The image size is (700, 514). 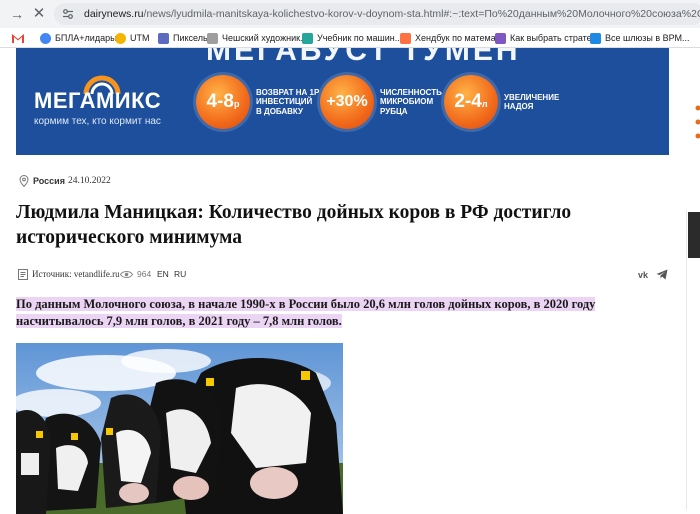 I want to click on bookmark-item: БПЛА+лидары, so click(x=78, y=38).